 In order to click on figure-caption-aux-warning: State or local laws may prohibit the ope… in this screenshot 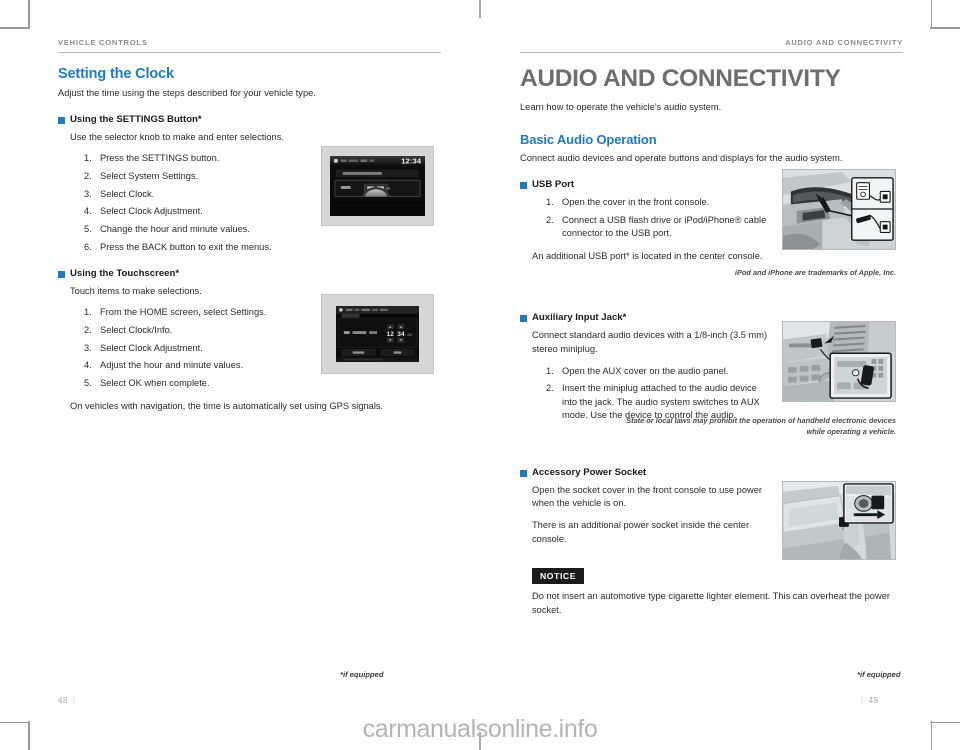, I will do `click(761, 426)`.